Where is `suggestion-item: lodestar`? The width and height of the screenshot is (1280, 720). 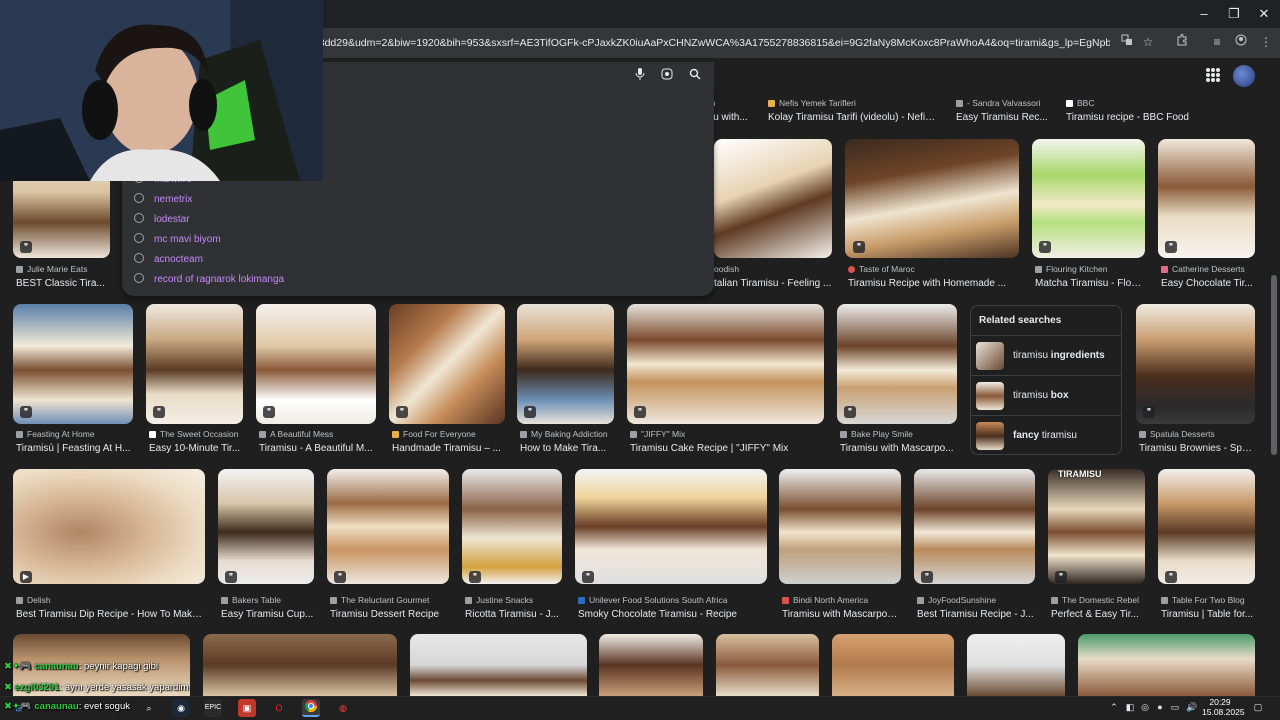
suggestion-item: lodestar is located at coordinates (162, 220).